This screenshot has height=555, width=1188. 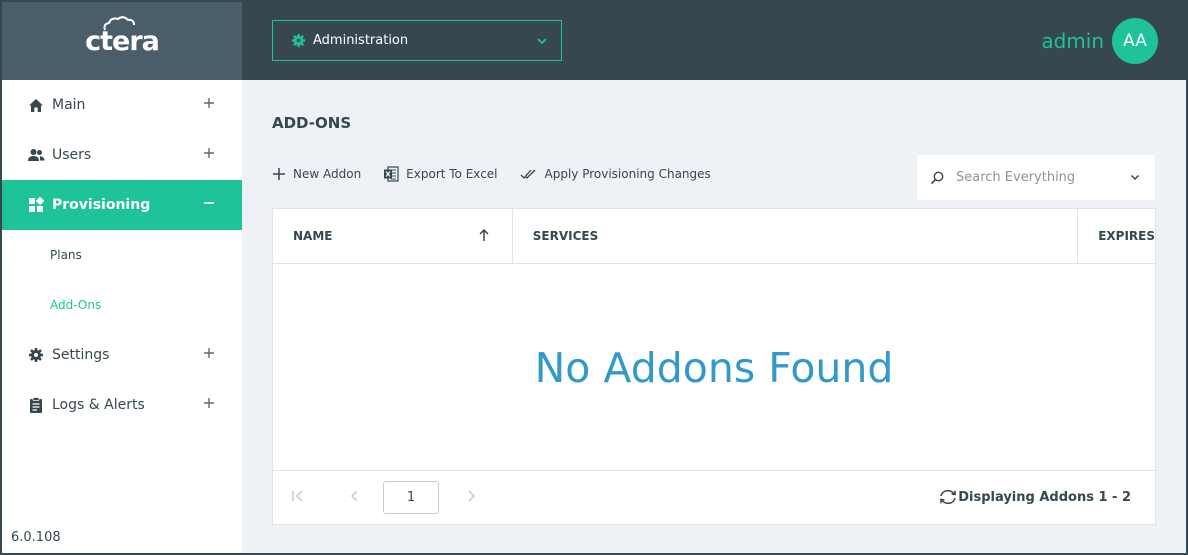 I want to click on sidebar-item-provisioning: Provisioning, so click(x=122, y=205).